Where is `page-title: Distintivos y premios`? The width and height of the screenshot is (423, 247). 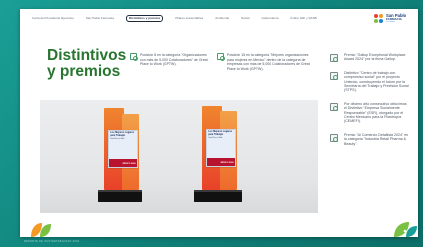
page-title: Distintivos y premios is located at coordinates (86, 64).